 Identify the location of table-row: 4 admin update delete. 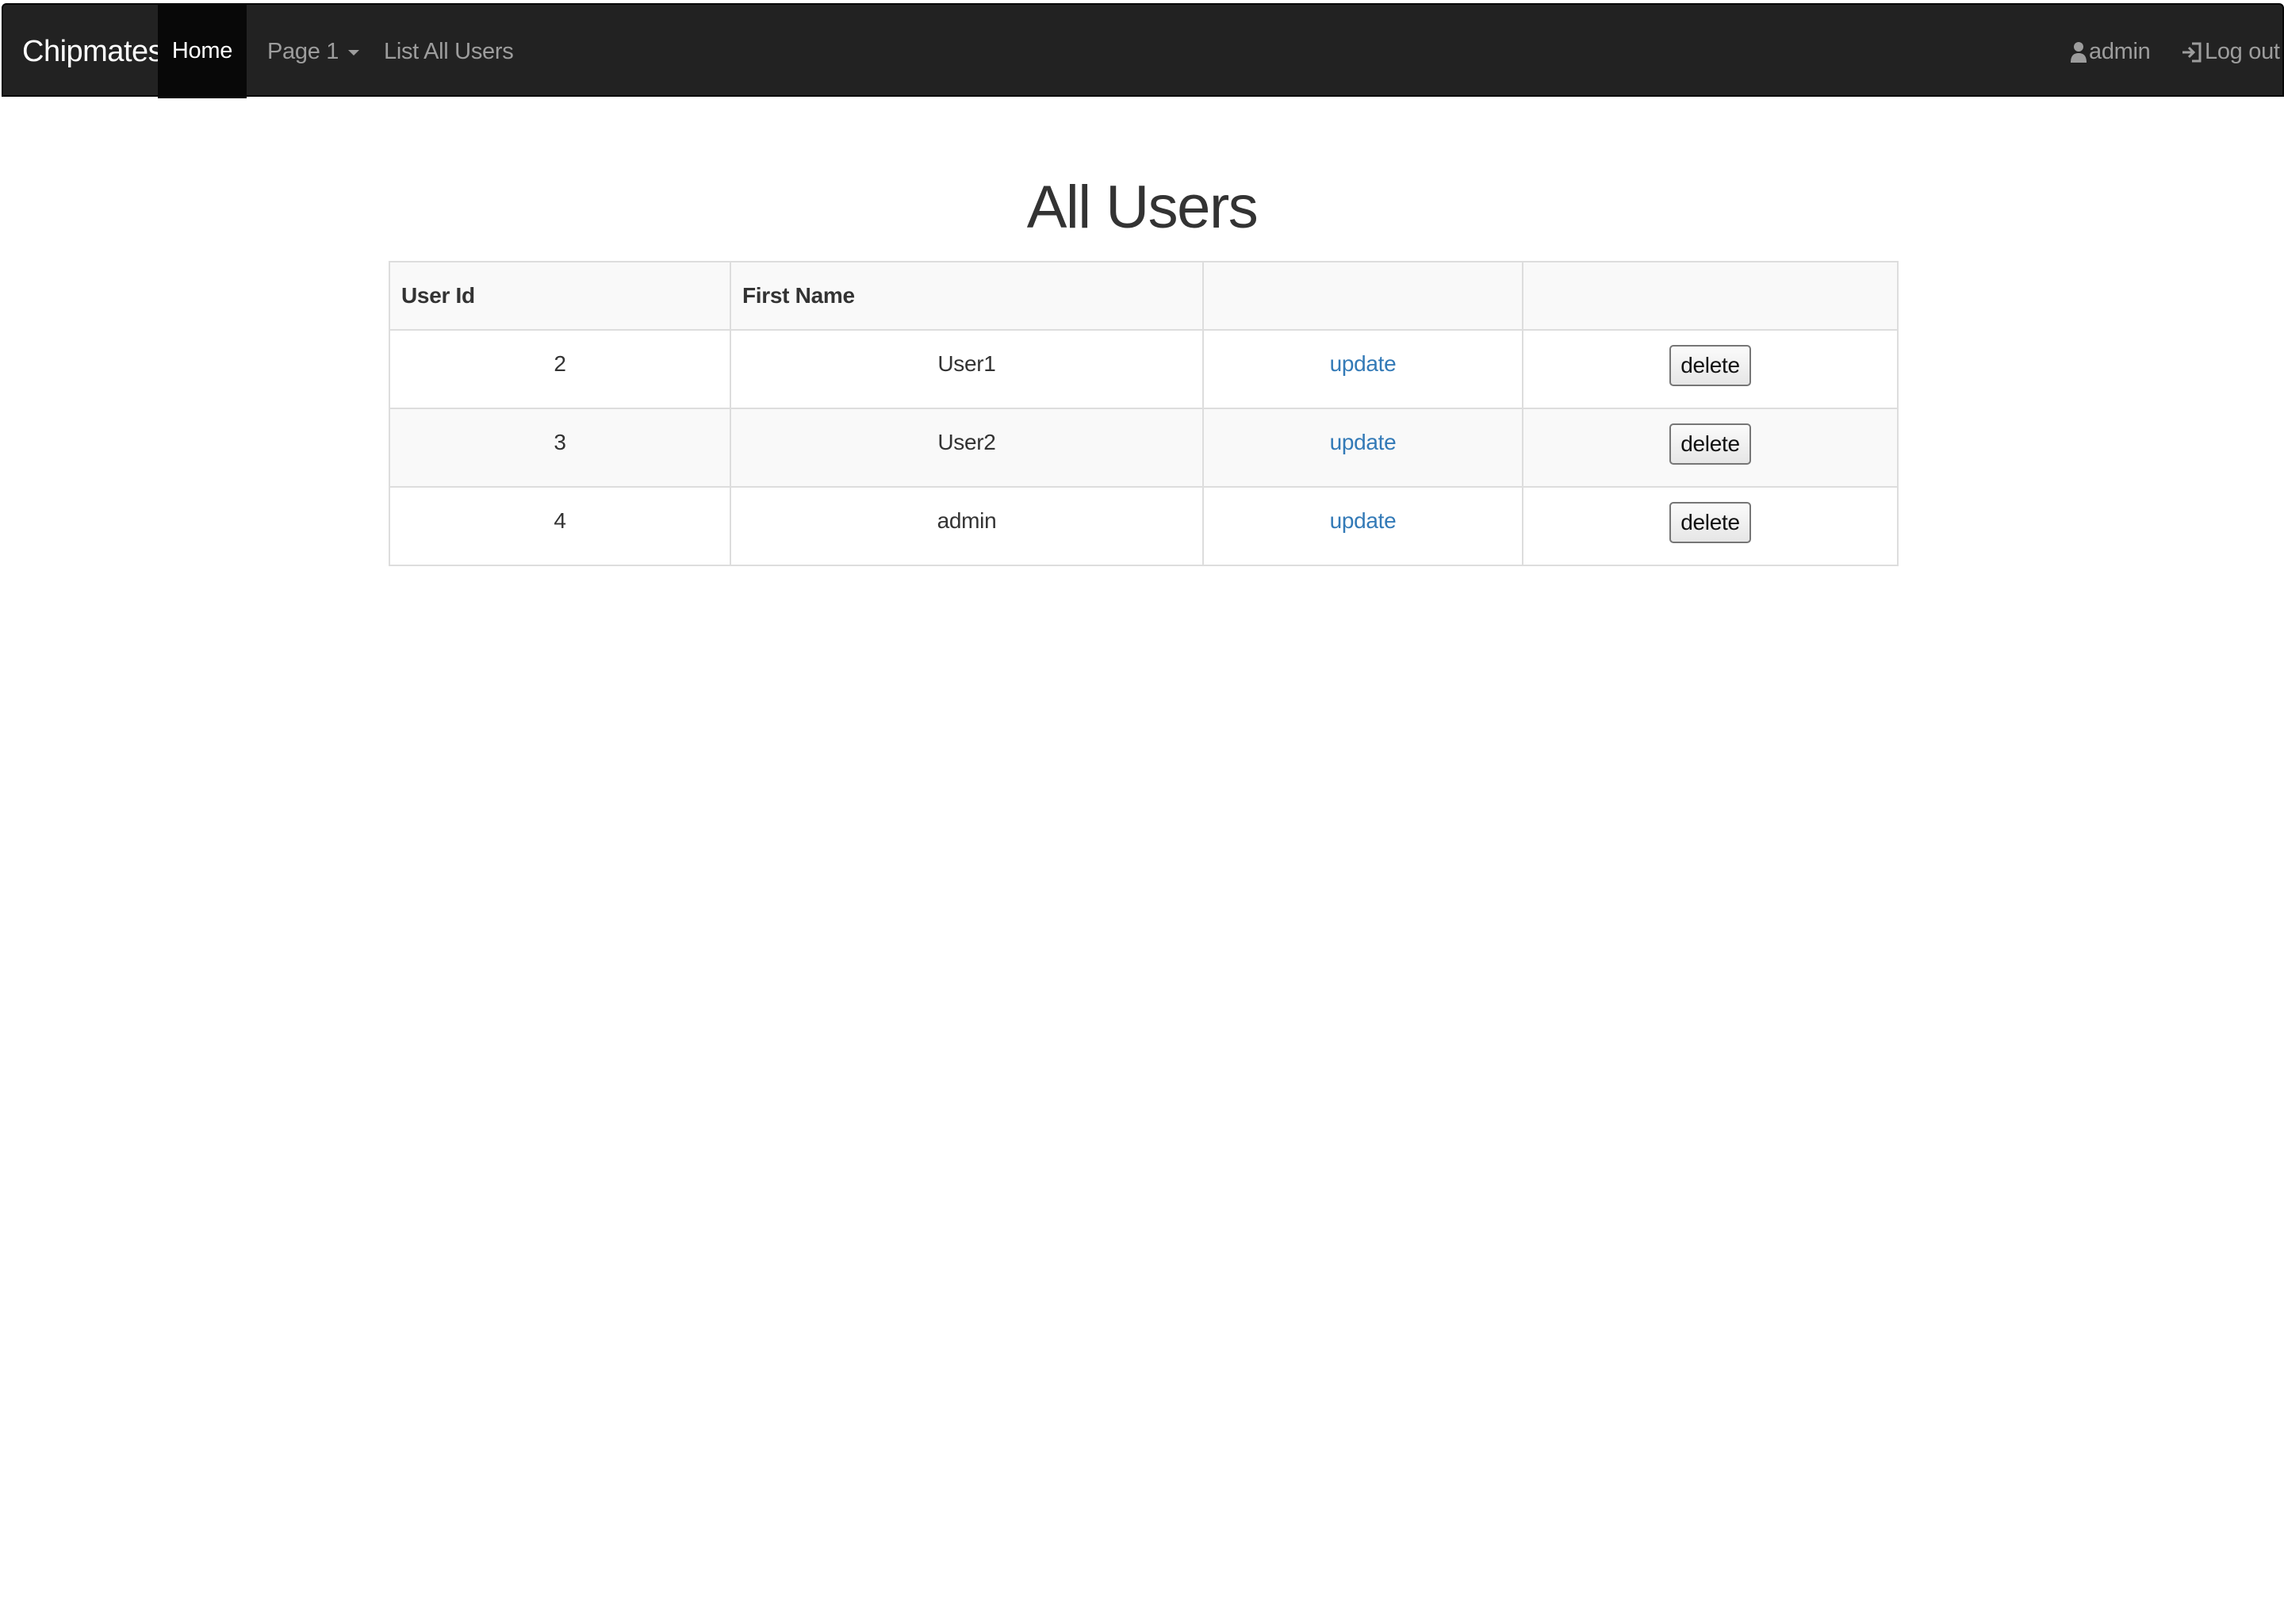
(1144, 526).